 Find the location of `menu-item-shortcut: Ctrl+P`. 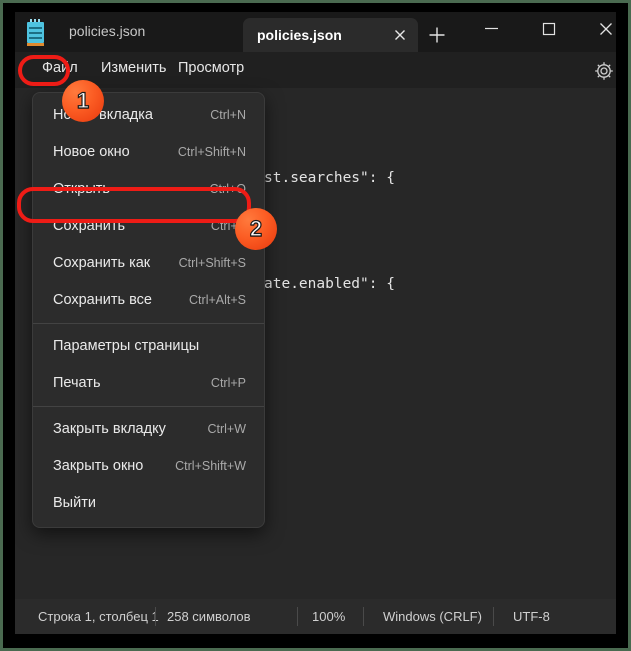

menu-item-shortcut: Ctrl+P is located at coordinates (228, 383).